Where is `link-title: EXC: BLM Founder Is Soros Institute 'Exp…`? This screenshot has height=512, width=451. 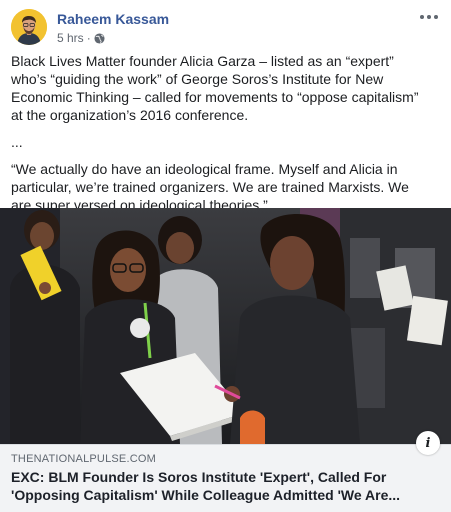
link-title: EXC: BLM Founder Is Soros Institute 'Exp… is located at coordinates (223, 486).